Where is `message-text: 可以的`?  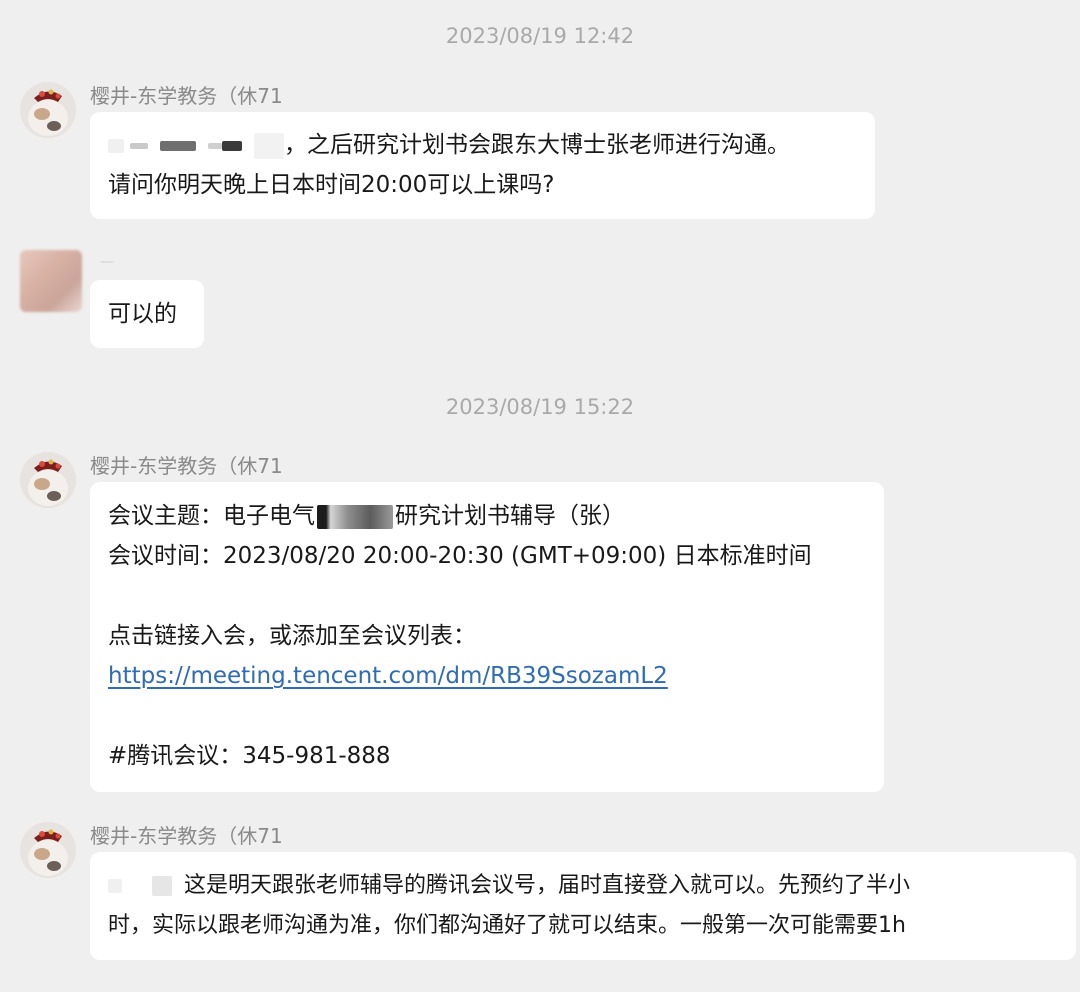 message-text: 可以的 is located at coordinates (142, 314).